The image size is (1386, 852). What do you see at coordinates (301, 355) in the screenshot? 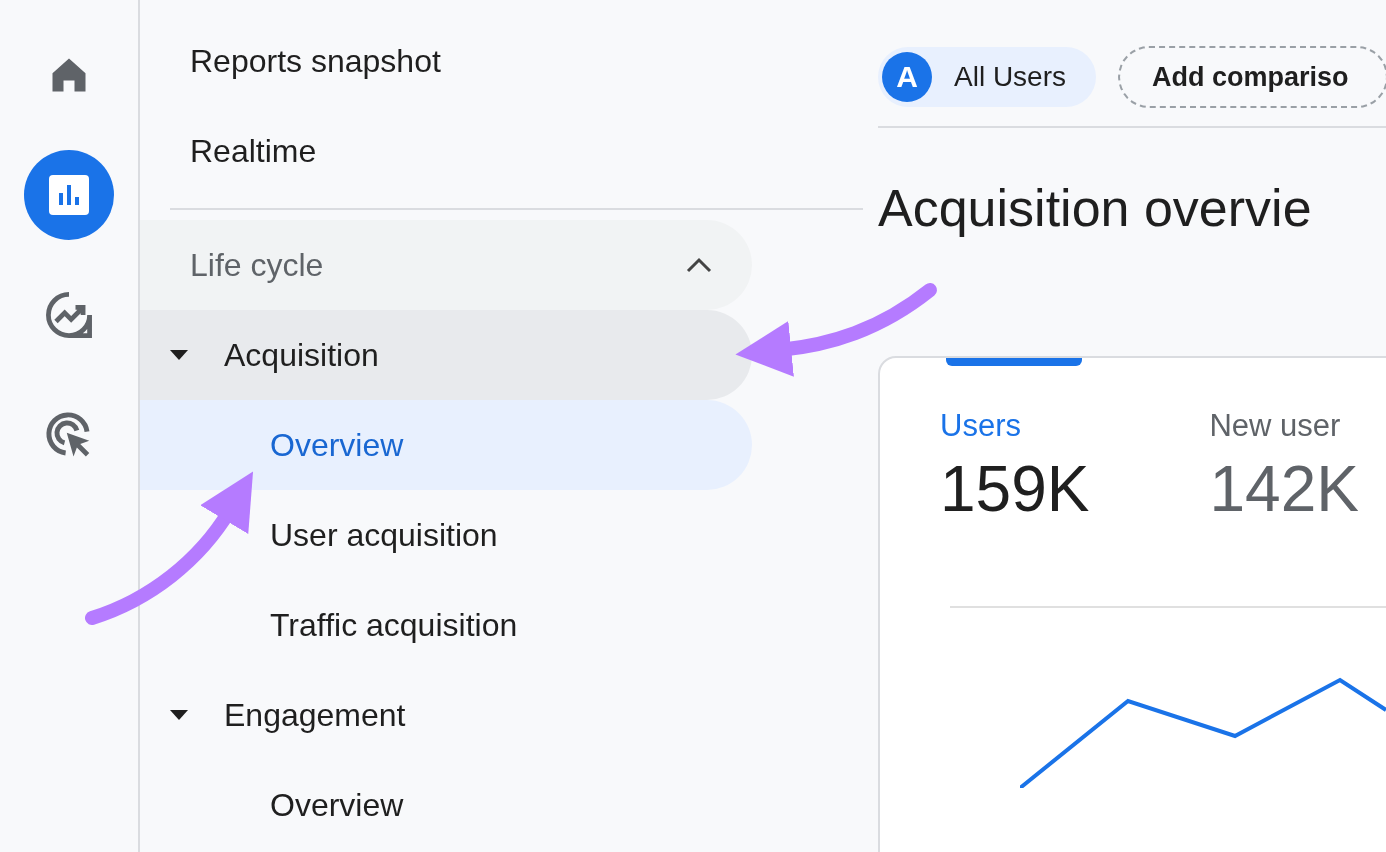
I see `topic-label: Acquisition` at bounding box center [301, 355].